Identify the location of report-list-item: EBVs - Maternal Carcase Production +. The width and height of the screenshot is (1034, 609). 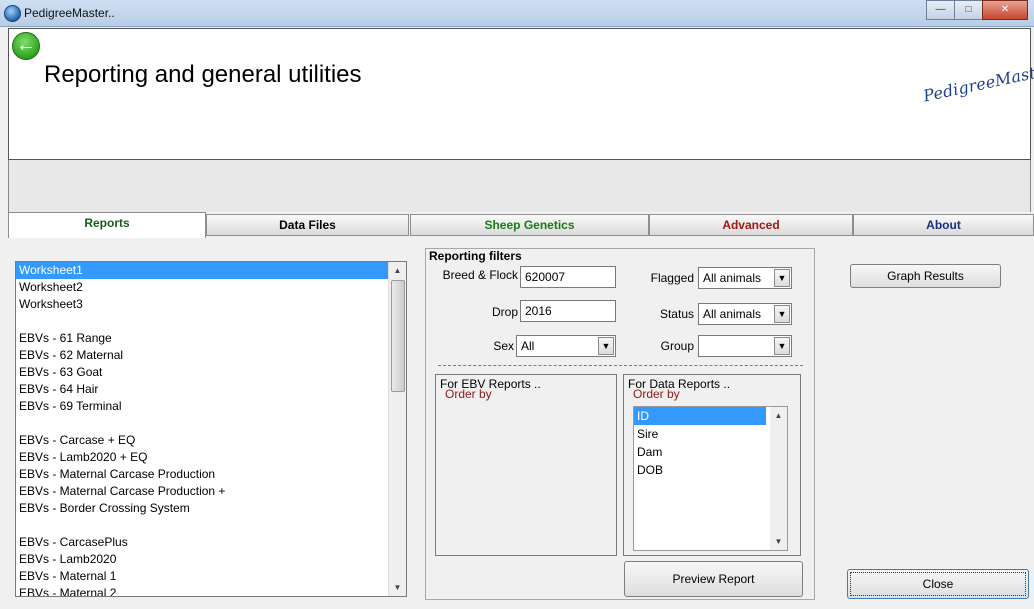
(202, 491).